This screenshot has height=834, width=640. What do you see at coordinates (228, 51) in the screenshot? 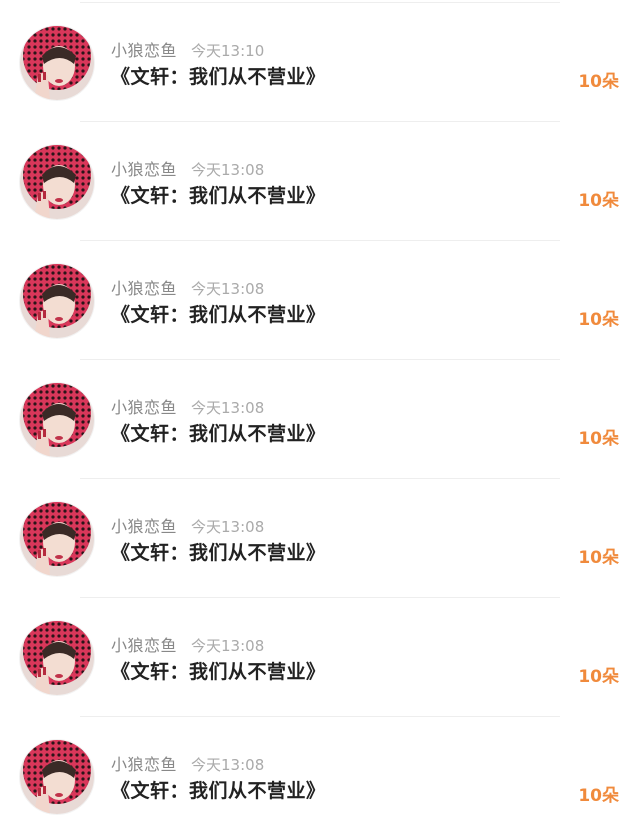
I see `timestamp: 今天13:10` at bounding box center [228, 51].